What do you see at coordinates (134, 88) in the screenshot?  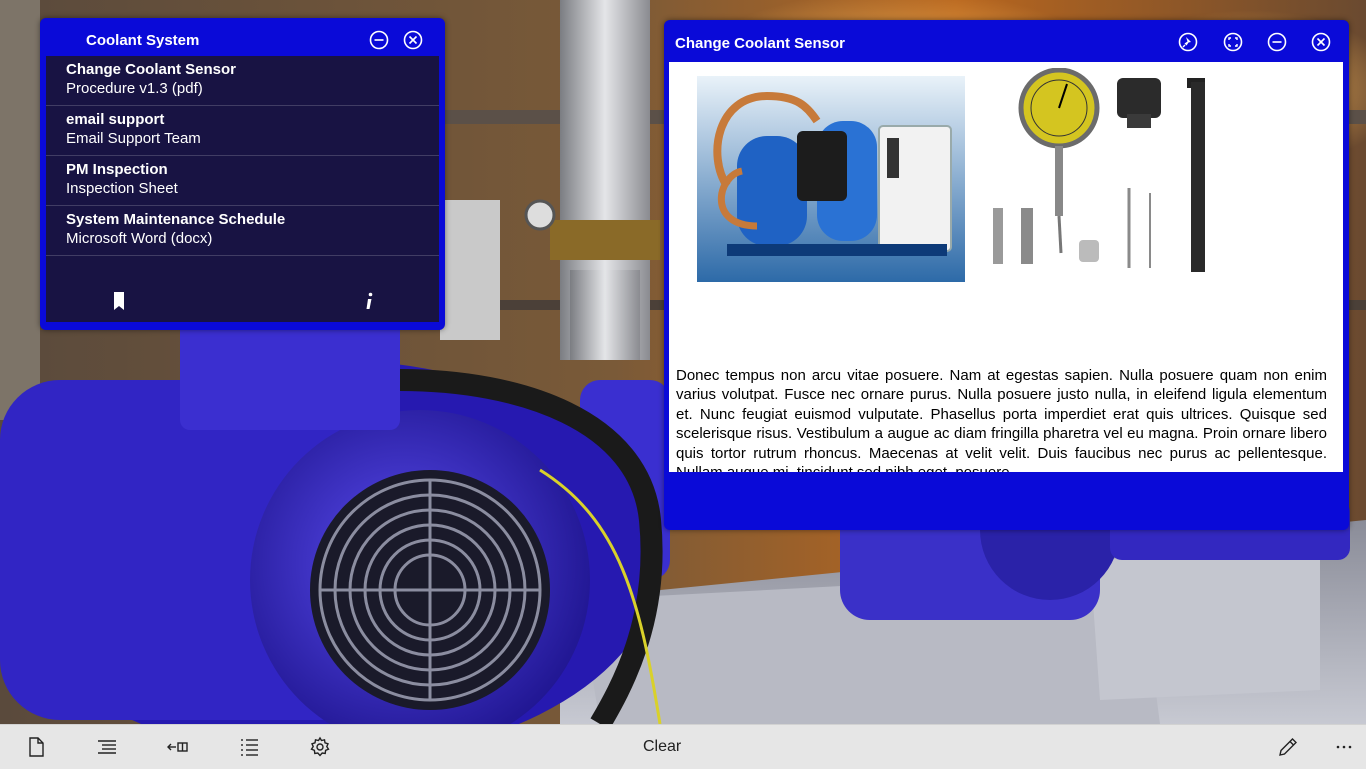 I see `list-item-subtitle: Procedure v1.3 (pdf)` at bounding box center [134, 88].